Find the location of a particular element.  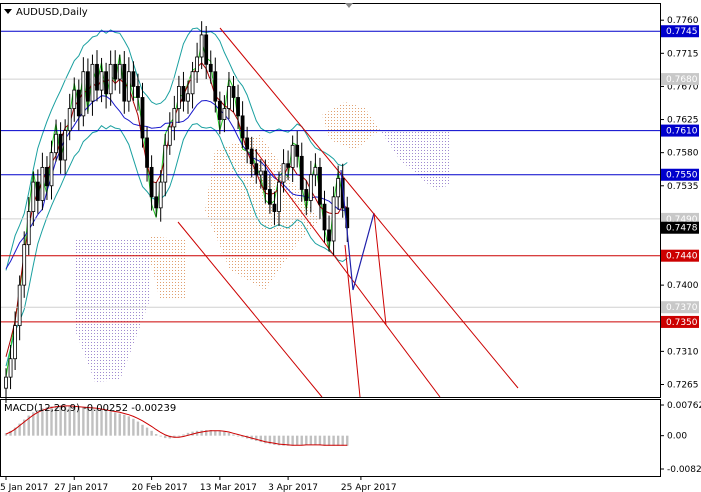

price-tick-label: 0.7580 is located at coordinates (683, 154).